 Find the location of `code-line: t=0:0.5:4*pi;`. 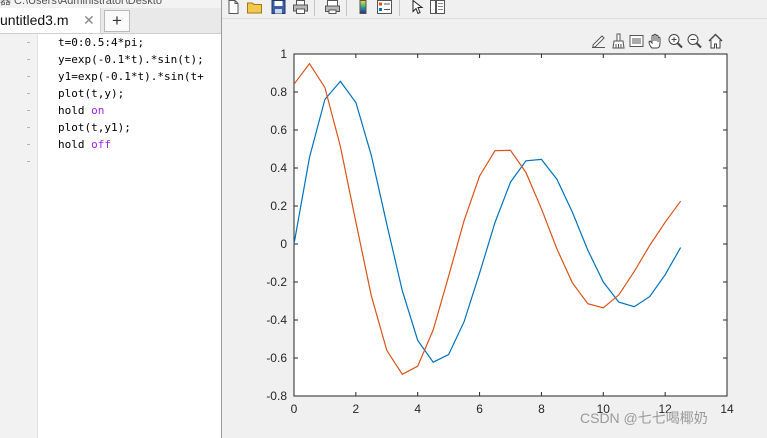

code-line: t=0:0.5:4*pi; is located at coordinates (131, 42).